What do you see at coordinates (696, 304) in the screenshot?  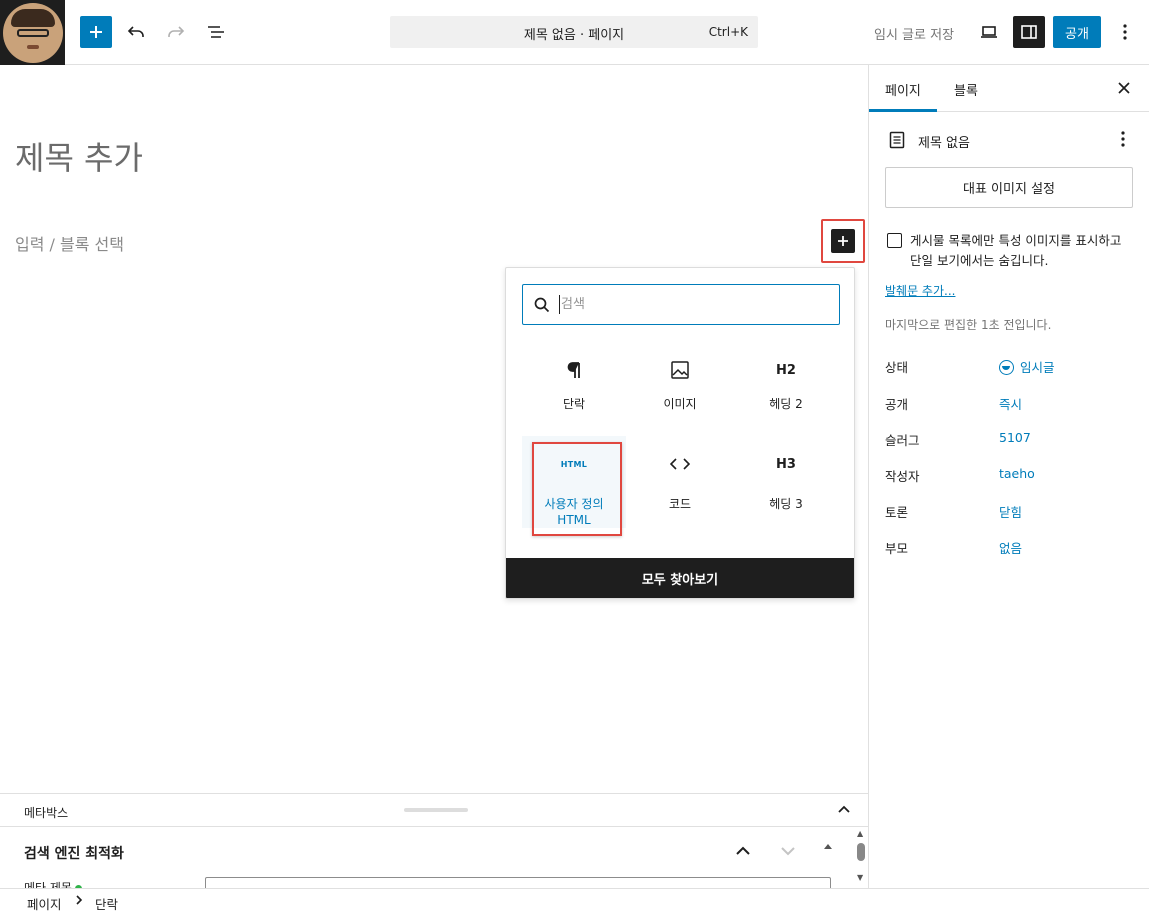 I see `search-input` at bounding box center [696, 304].